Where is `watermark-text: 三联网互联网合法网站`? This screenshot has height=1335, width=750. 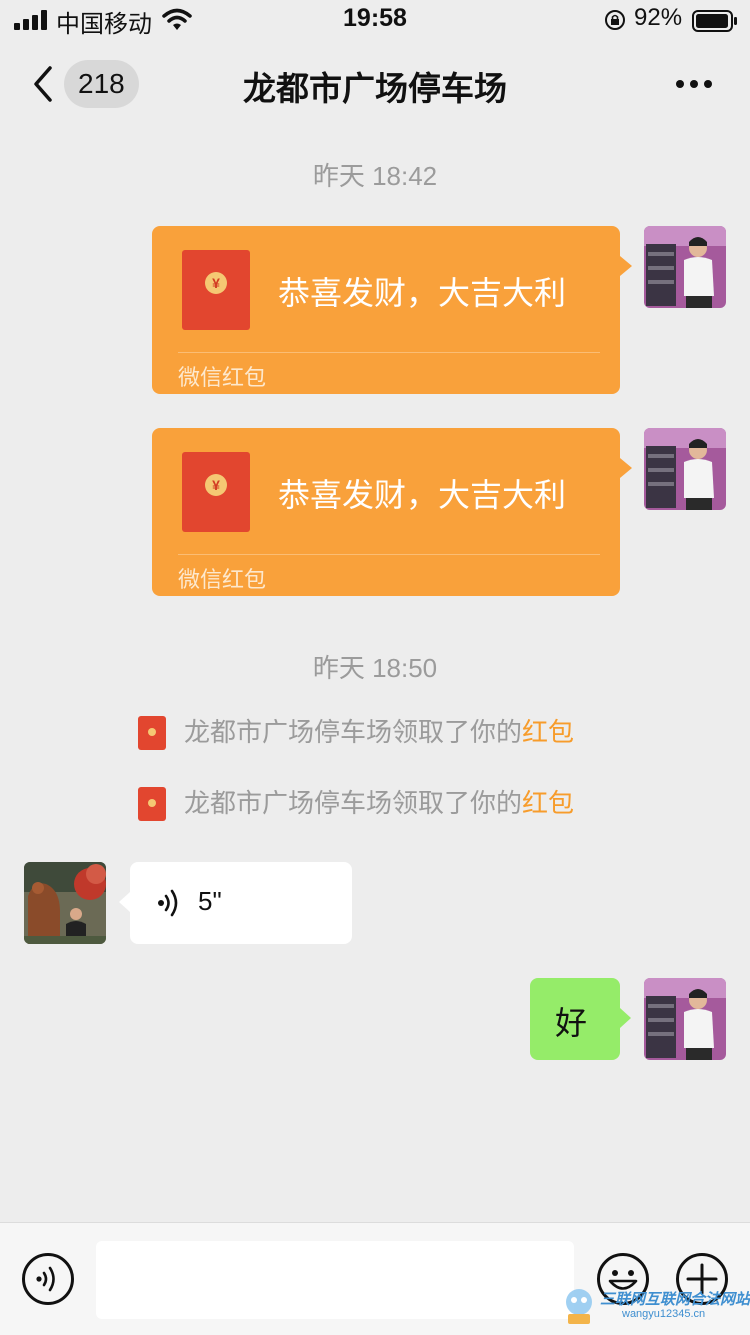 watermark-text: 三联网互联网合法网站 is located at coordinates (675, 1299).